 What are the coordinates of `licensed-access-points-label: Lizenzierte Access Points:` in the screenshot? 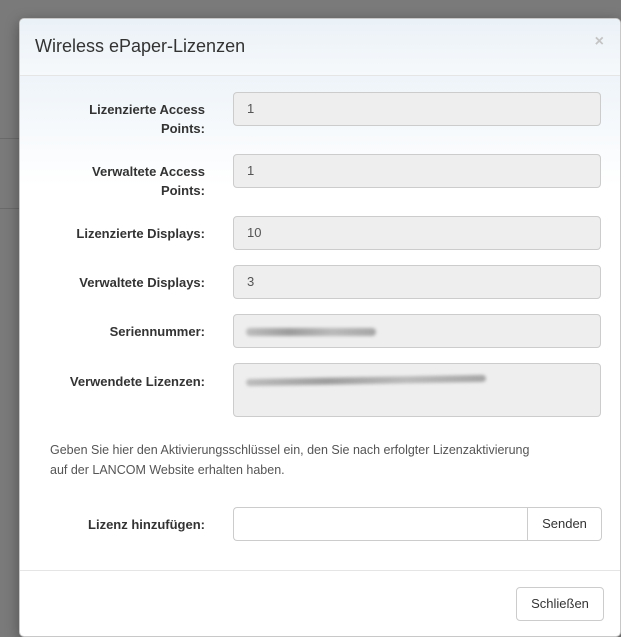 It's located at (147, 119).